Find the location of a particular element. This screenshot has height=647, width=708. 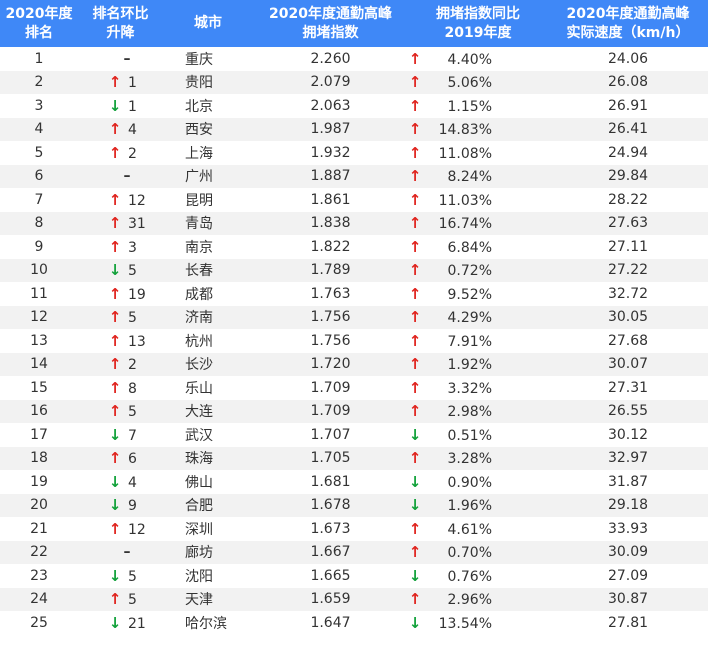

congestion-index-value: 2.079 is located at coordinates (330, 82).